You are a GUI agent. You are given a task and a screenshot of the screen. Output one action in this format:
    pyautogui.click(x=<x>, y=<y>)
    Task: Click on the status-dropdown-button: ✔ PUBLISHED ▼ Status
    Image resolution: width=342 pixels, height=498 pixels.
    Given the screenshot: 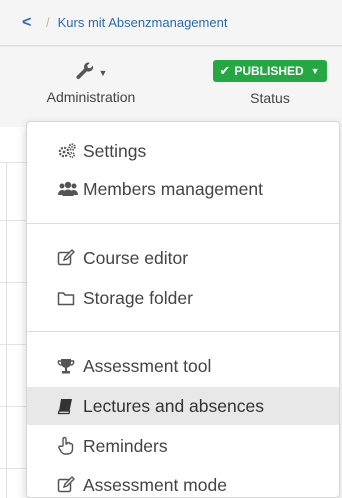 What is the action you would take?
    pyautogui.click(x=270, y=87)
    